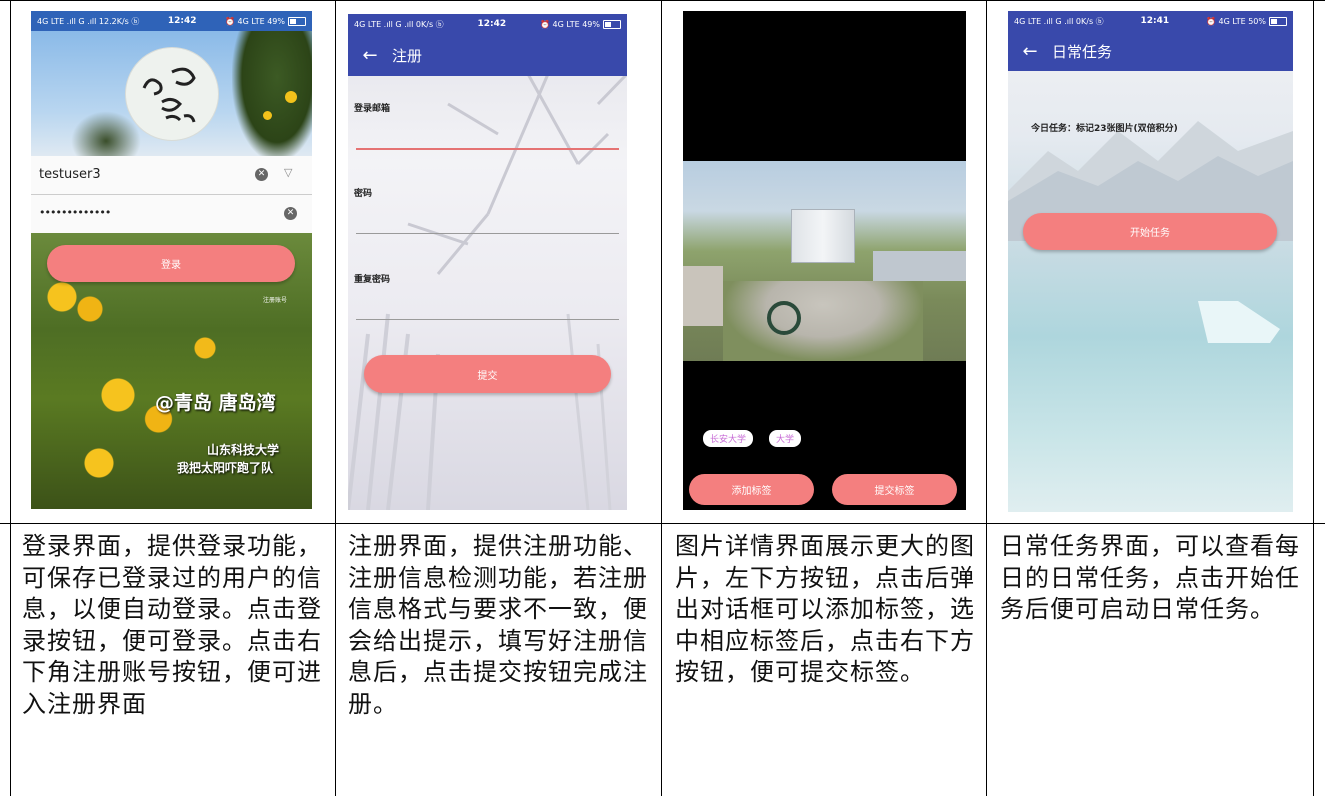  What do you see at coordinates (243, 450) in the screenshot?
I see `photo-subcaption-1: 山东科技大学` at bounding box center [243, 450].